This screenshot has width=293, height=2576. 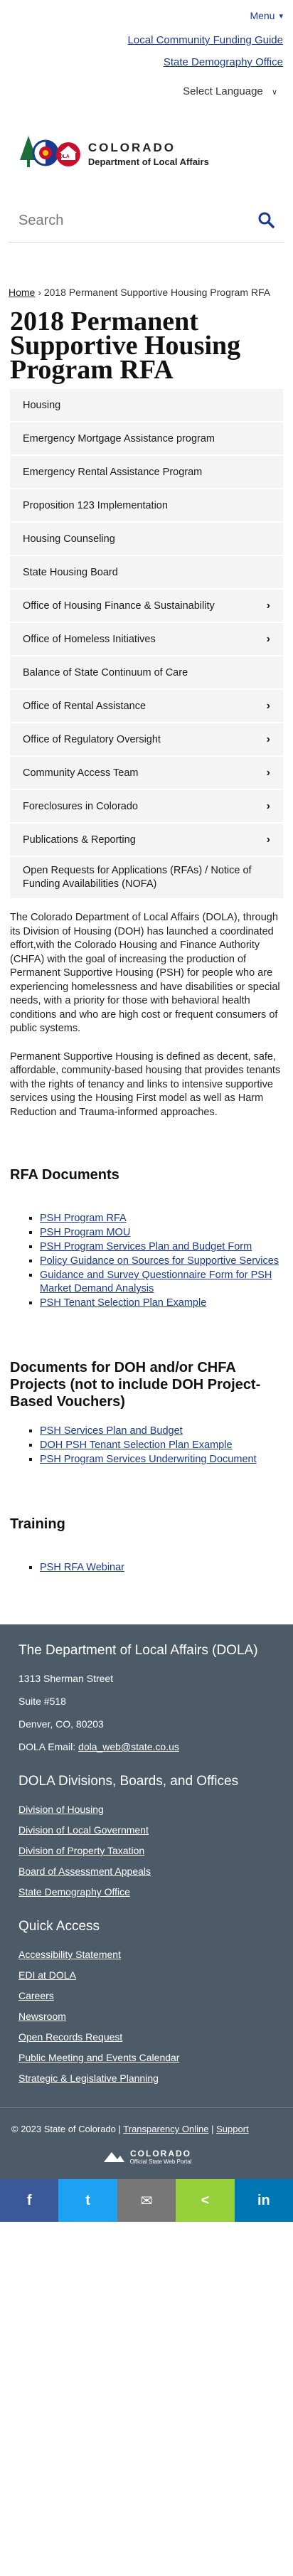 I want to click on list-item: PSH Services Plan and Budget, so click(x=161, y=1431).